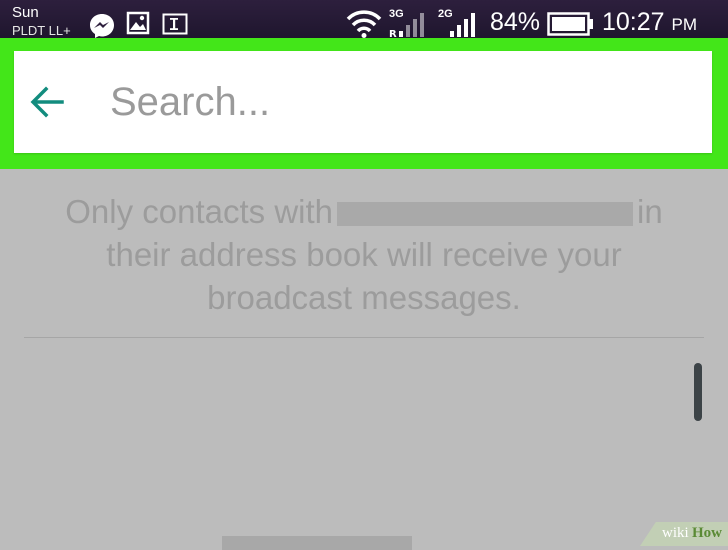 The width and height of the screenshot is (728, 550). I want to click on clock: 10:27 PM, so click(649, 23).